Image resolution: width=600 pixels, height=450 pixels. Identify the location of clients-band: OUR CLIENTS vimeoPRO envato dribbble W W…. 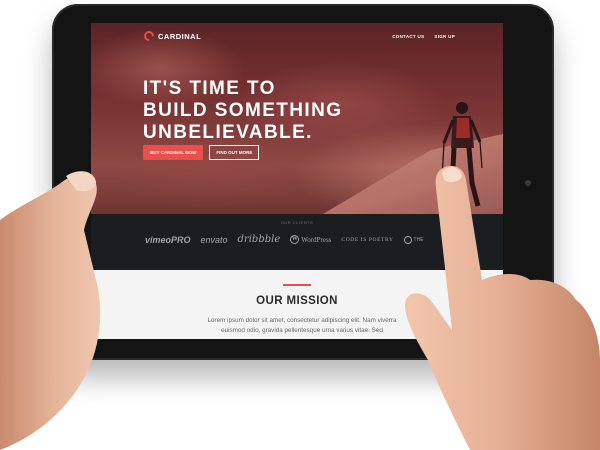
(297, 242).